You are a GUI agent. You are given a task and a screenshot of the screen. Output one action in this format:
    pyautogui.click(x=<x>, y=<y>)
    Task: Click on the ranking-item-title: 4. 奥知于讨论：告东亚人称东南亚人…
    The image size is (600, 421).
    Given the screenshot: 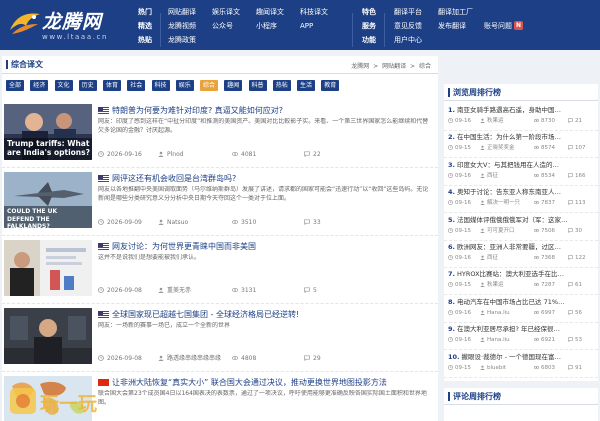 What is the action you would take?
    pyautogui.click(x=521, y=192)
    